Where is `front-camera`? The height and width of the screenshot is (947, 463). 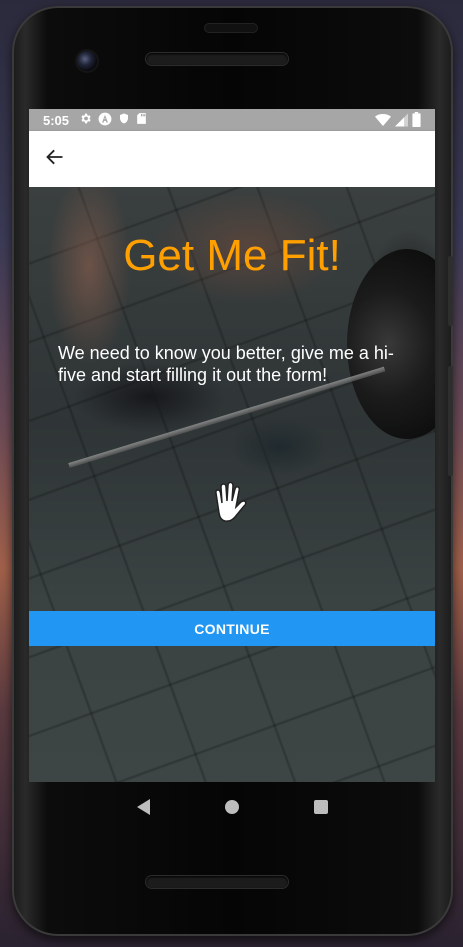
front-camera is located at coordinates (87, 61).